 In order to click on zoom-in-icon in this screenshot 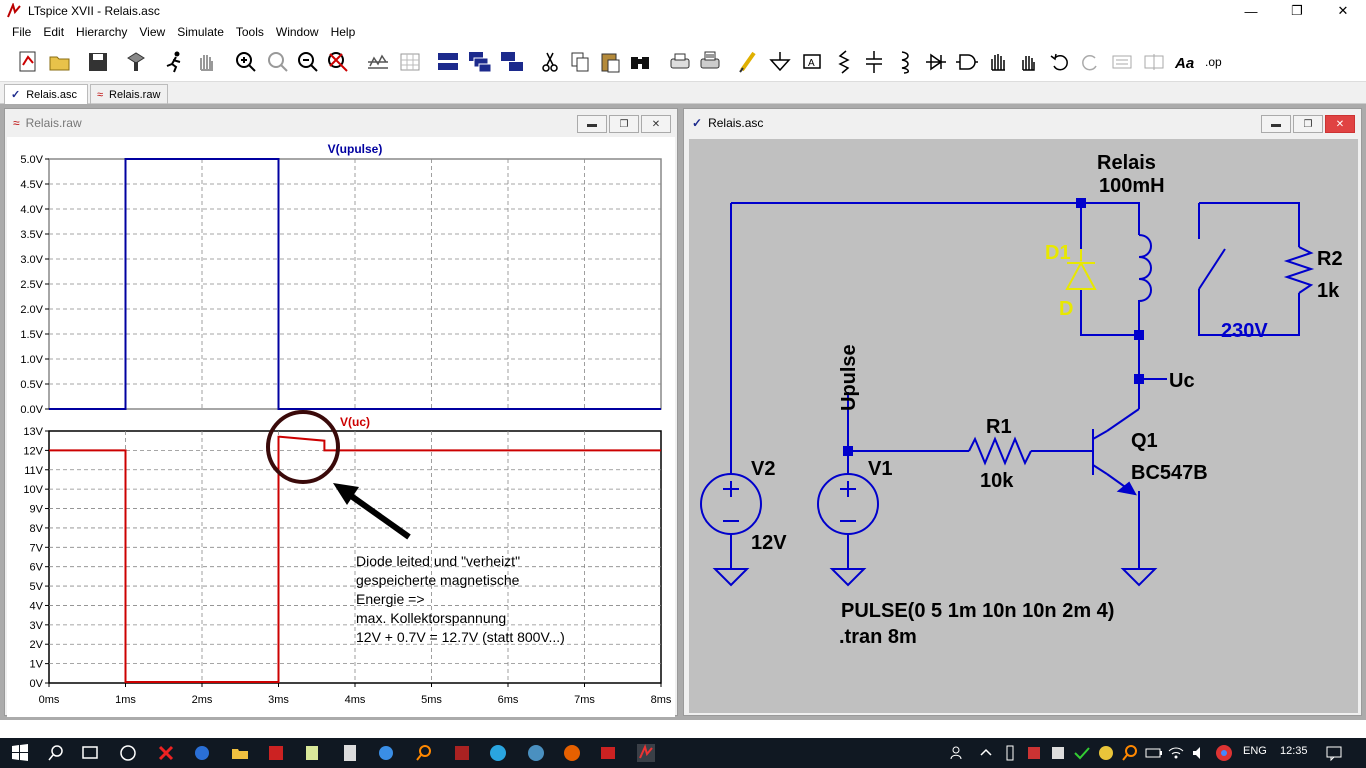, I will do `click(246, 62)`.